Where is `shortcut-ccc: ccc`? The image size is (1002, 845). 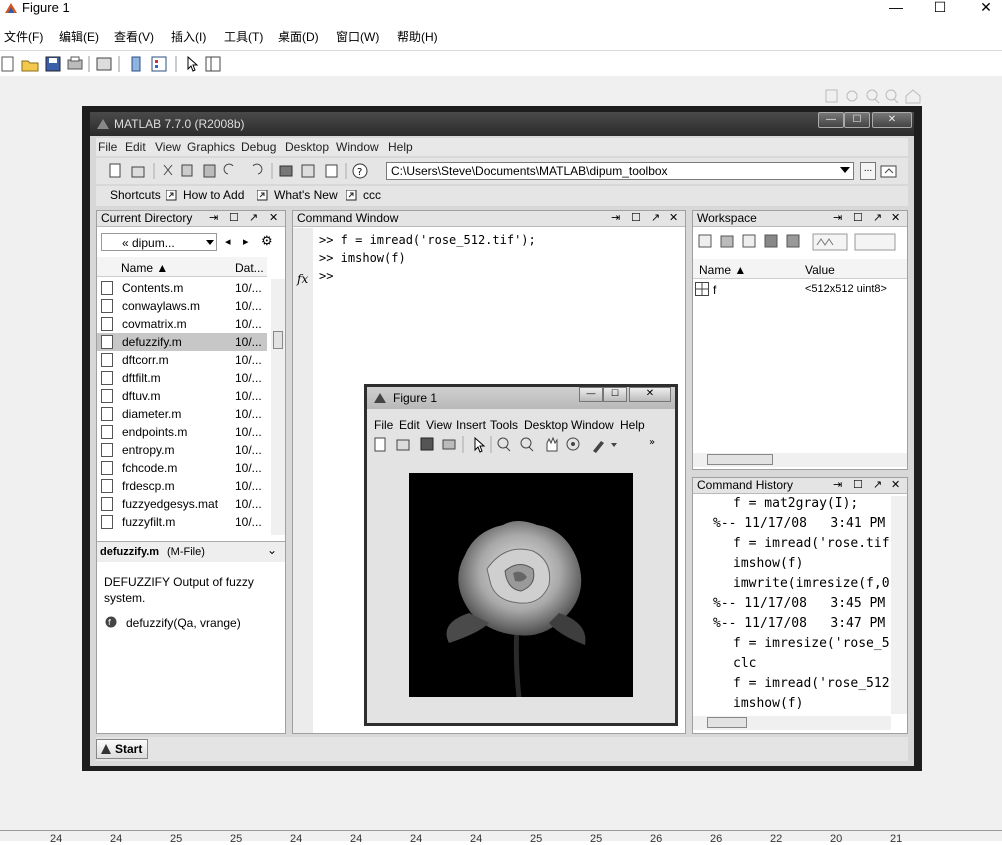 shortcut-ccc: ccc is located at coordinates (372, 195).